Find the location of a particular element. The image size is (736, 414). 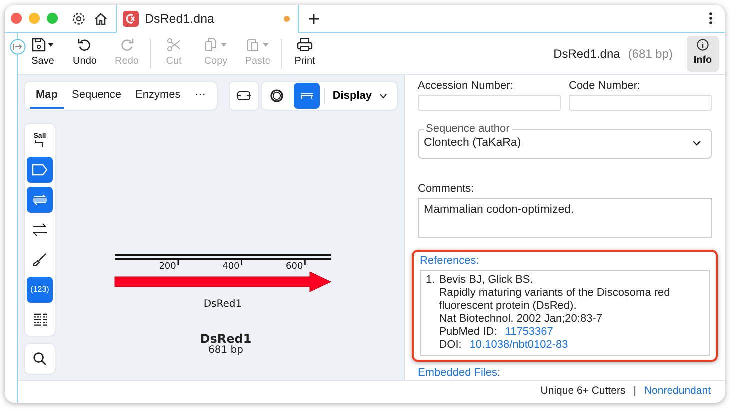

cutters-label: Unique 6+ Cutters is located at coordinates (583, 392).